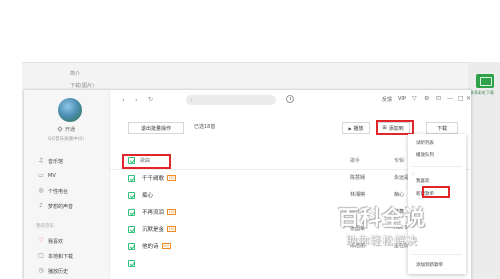 This screenshot has width=500, height=279. What do you see at coordinates (123, 100) in the screenshot?
I see `back-icon: ‹` at bounding box center [123, 100].